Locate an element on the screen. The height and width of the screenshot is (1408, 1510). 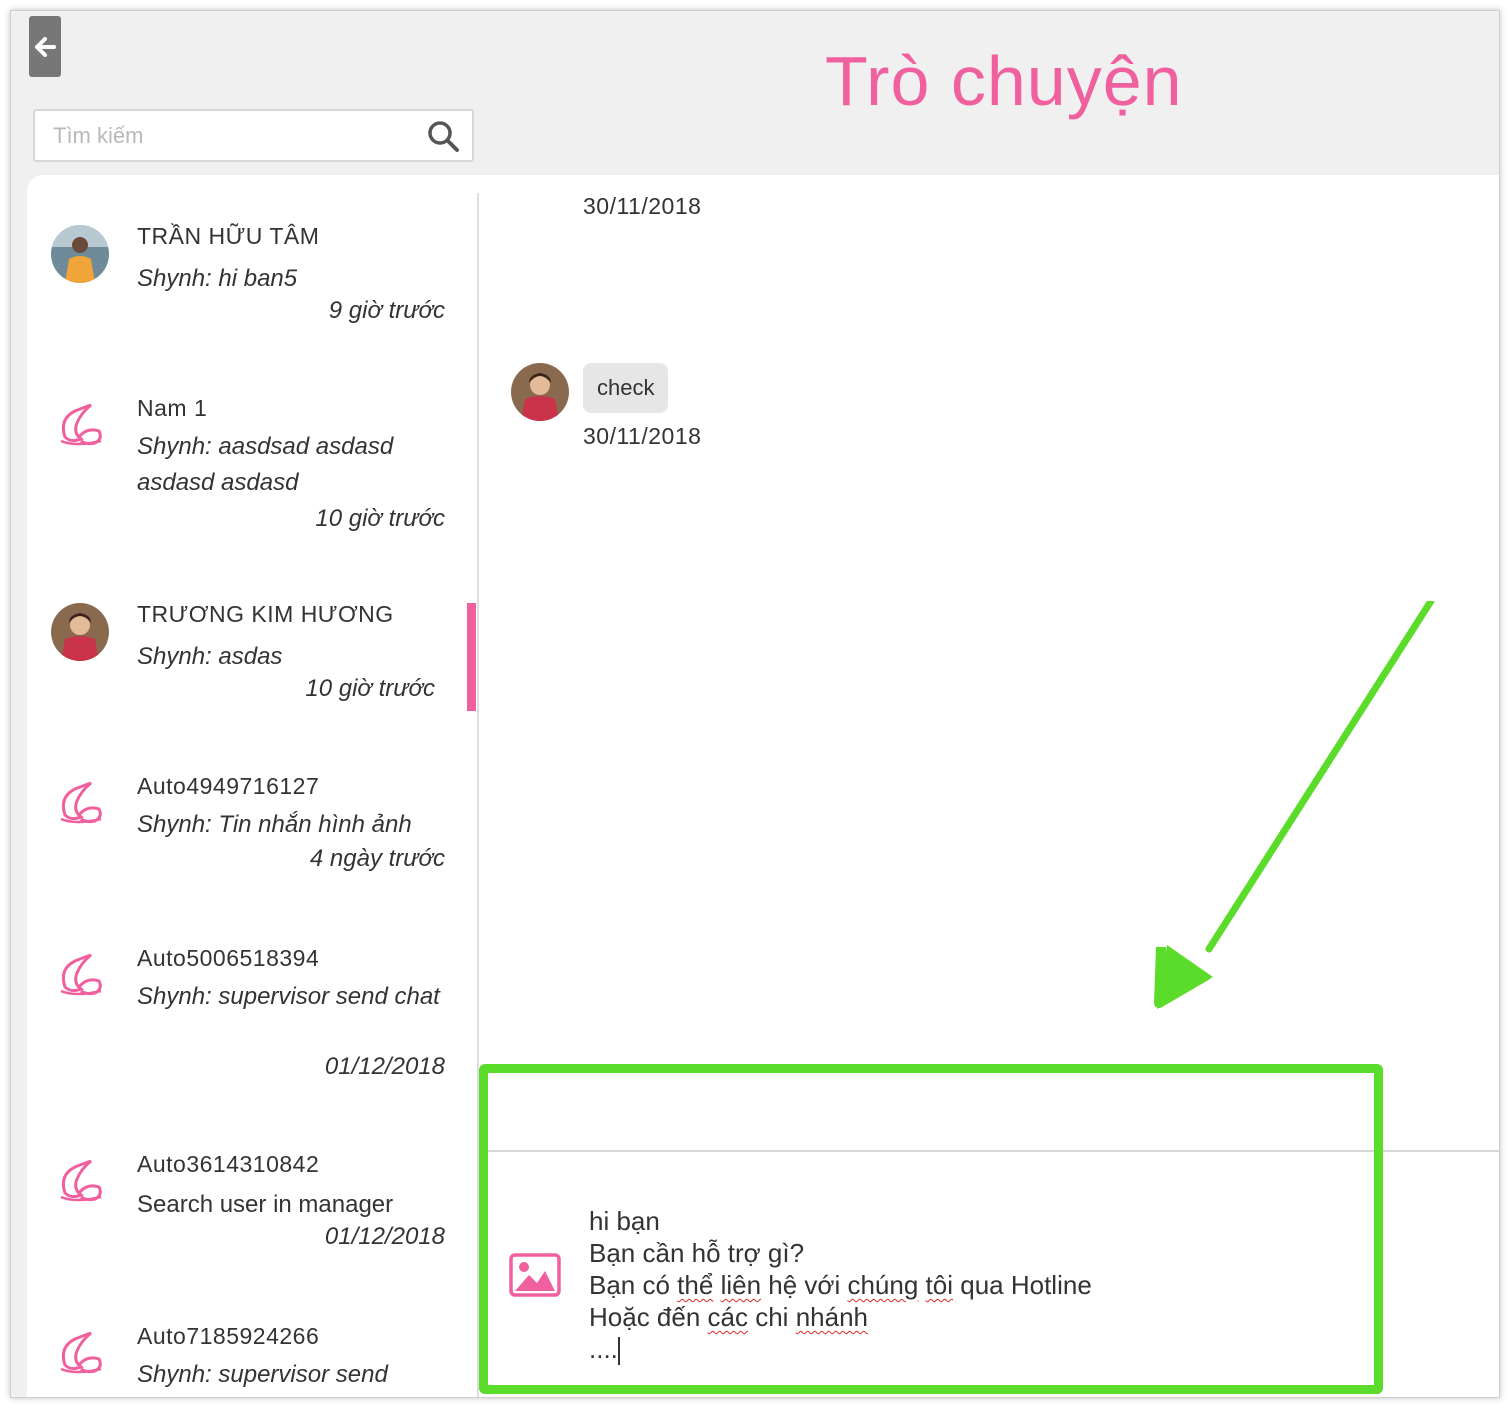
conversation-last-message: Shynh: supervisor send is located at coordinates (262, 1374).